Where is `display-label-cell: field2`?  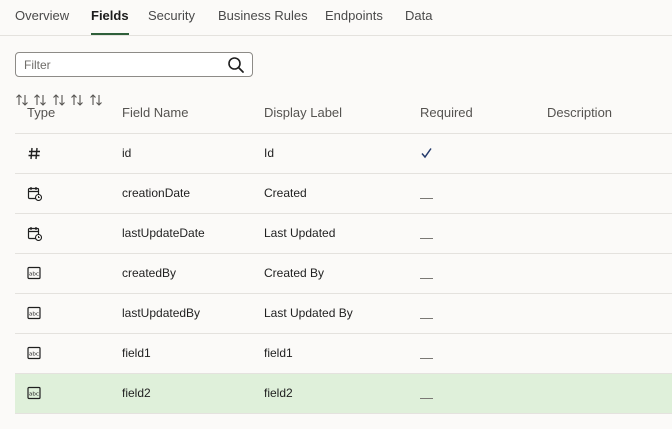 display-label-cell: field2 is located at coordinates (278, 393).